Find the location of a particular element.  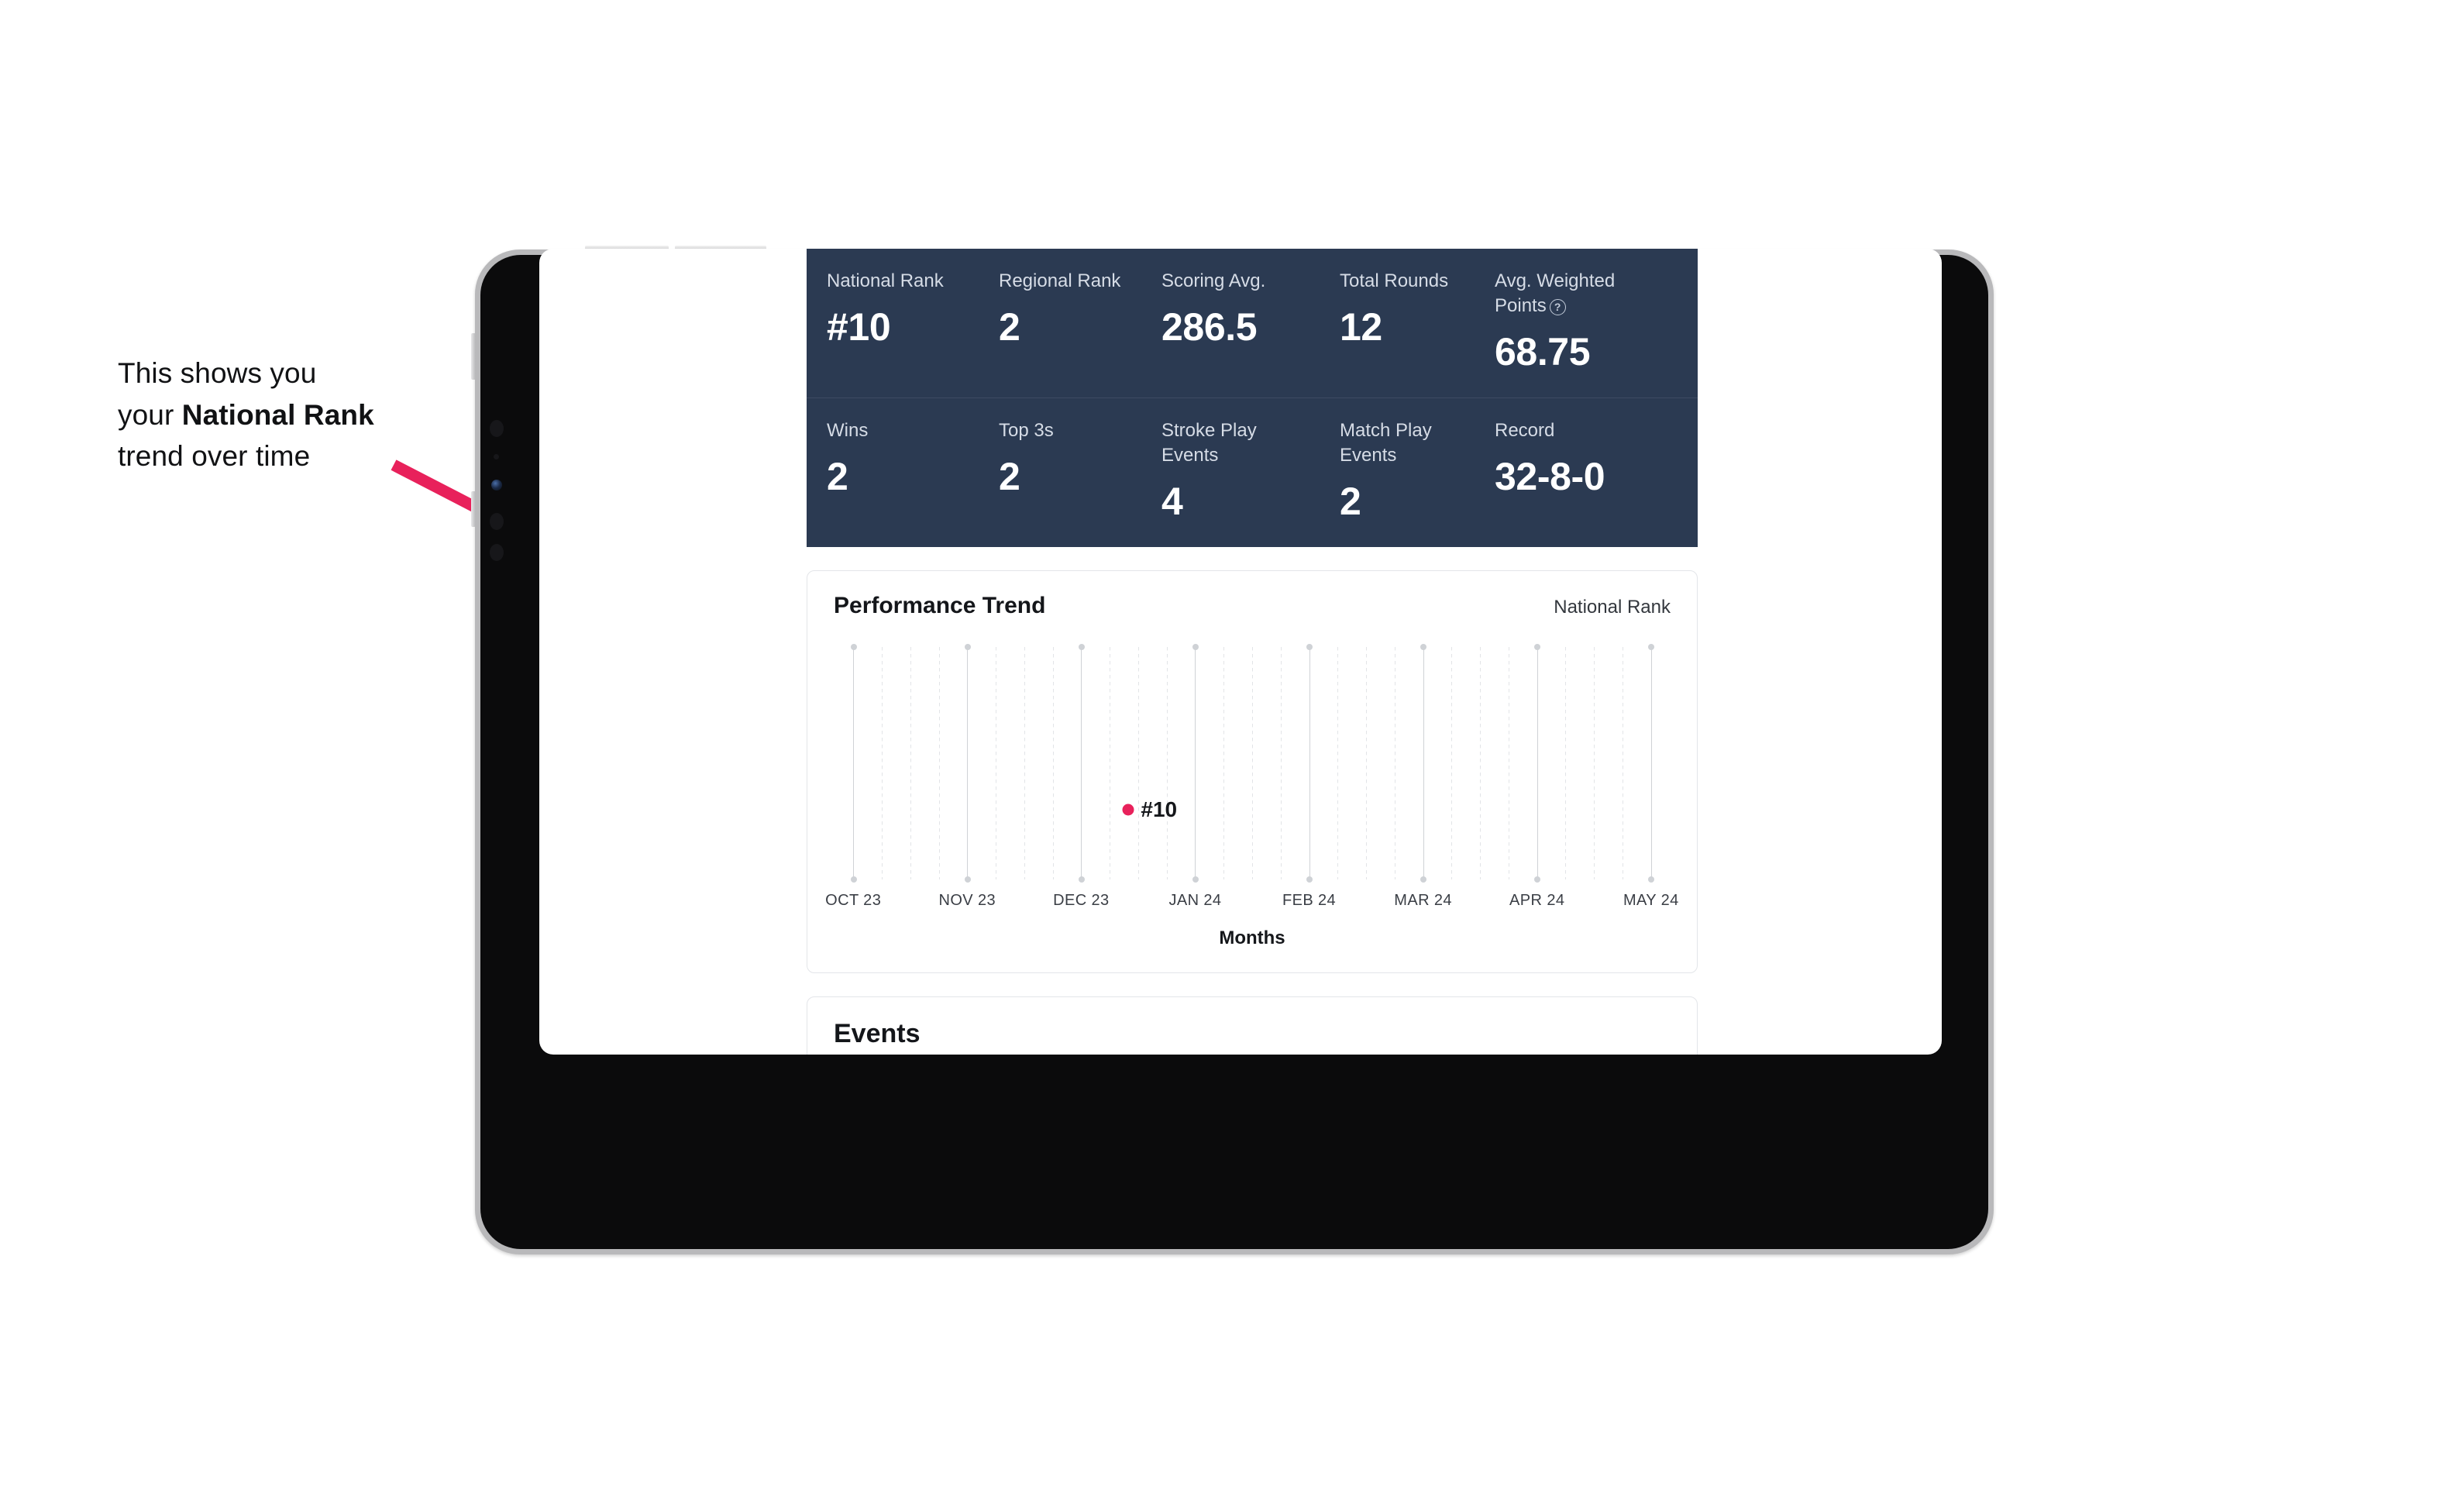

chart-x-tick-label: FEB 24 is located at coordinates (1309, 900).